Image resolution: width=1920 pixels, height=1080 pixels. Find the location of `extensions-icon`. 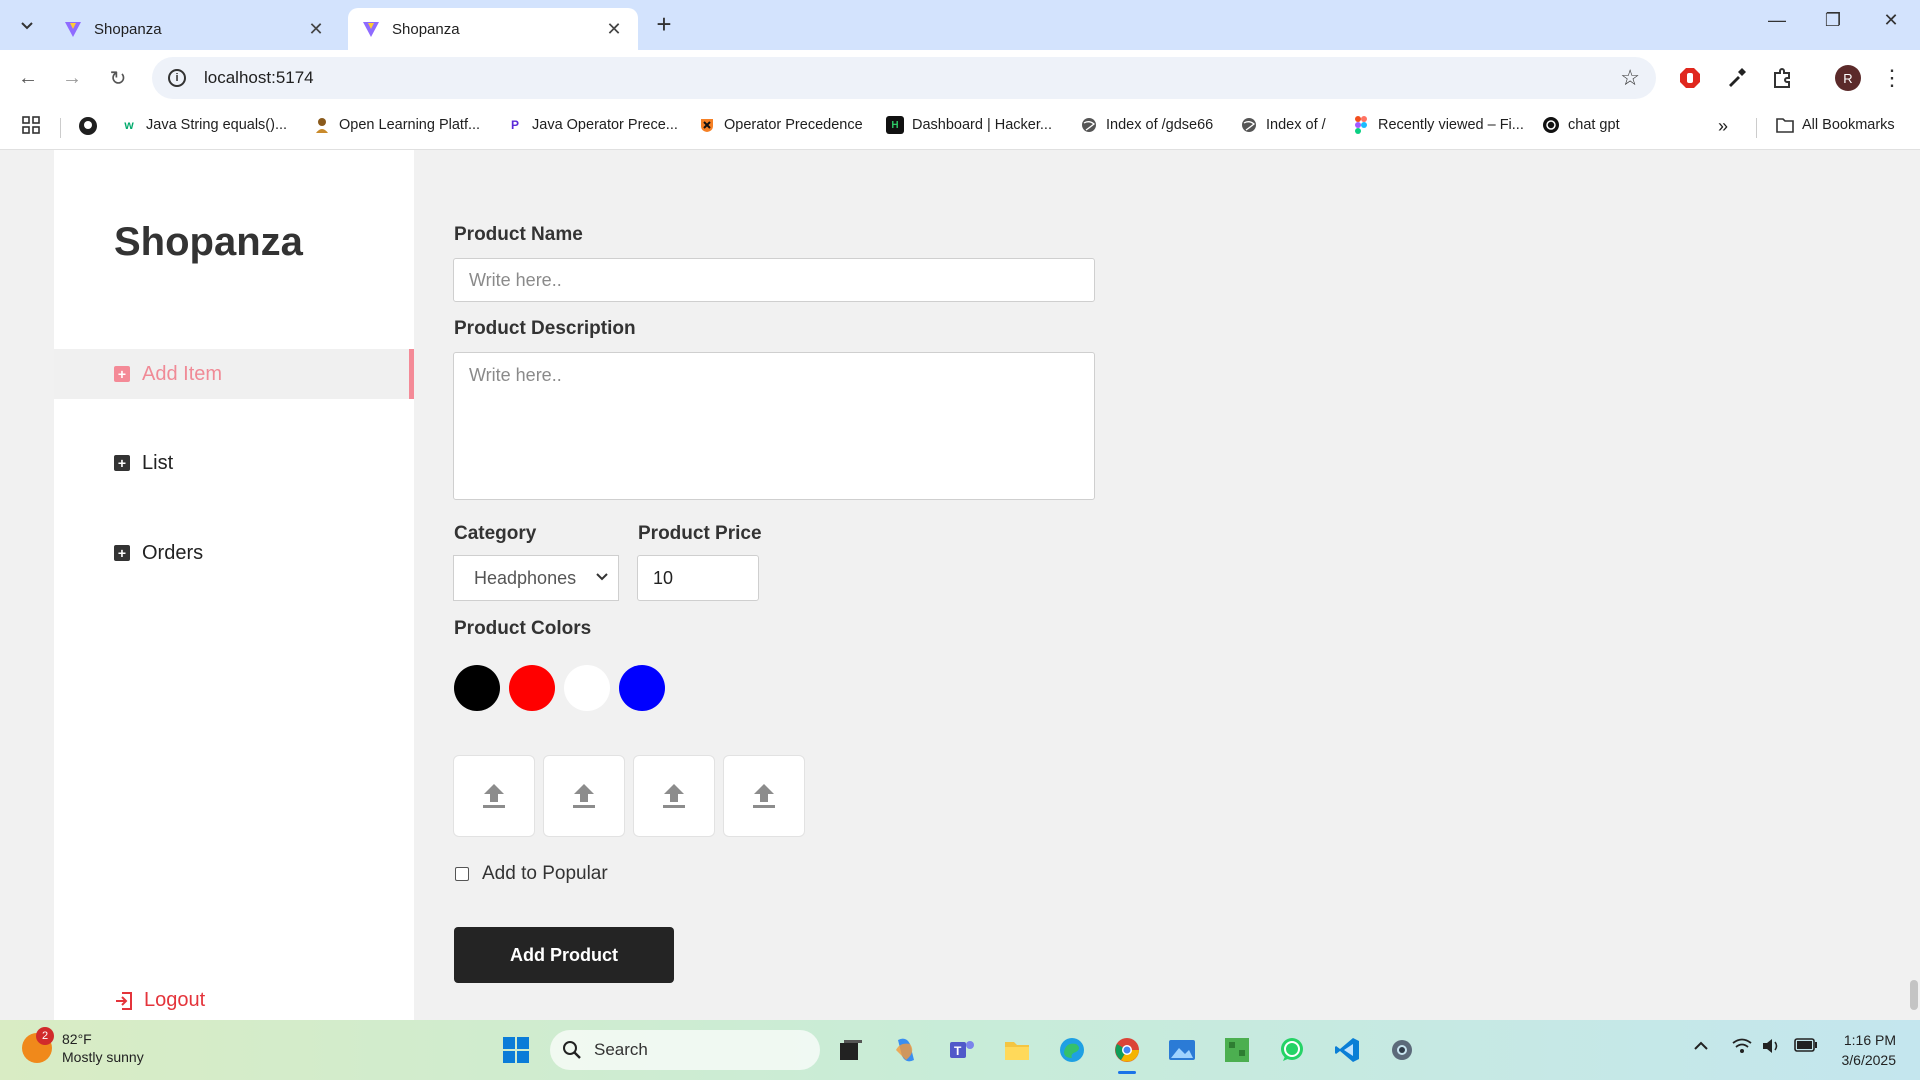

extensions-icon is located at coordinates (1782, 78).